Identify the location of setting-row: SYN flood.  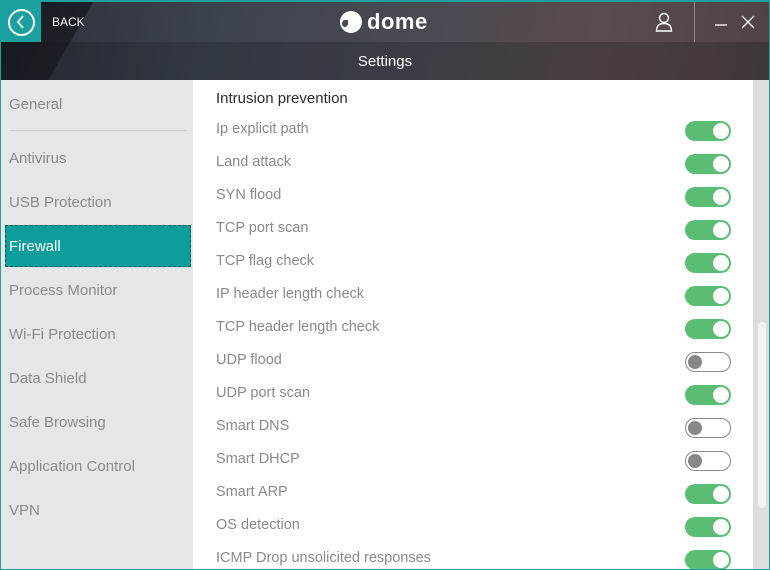
(473, 196).